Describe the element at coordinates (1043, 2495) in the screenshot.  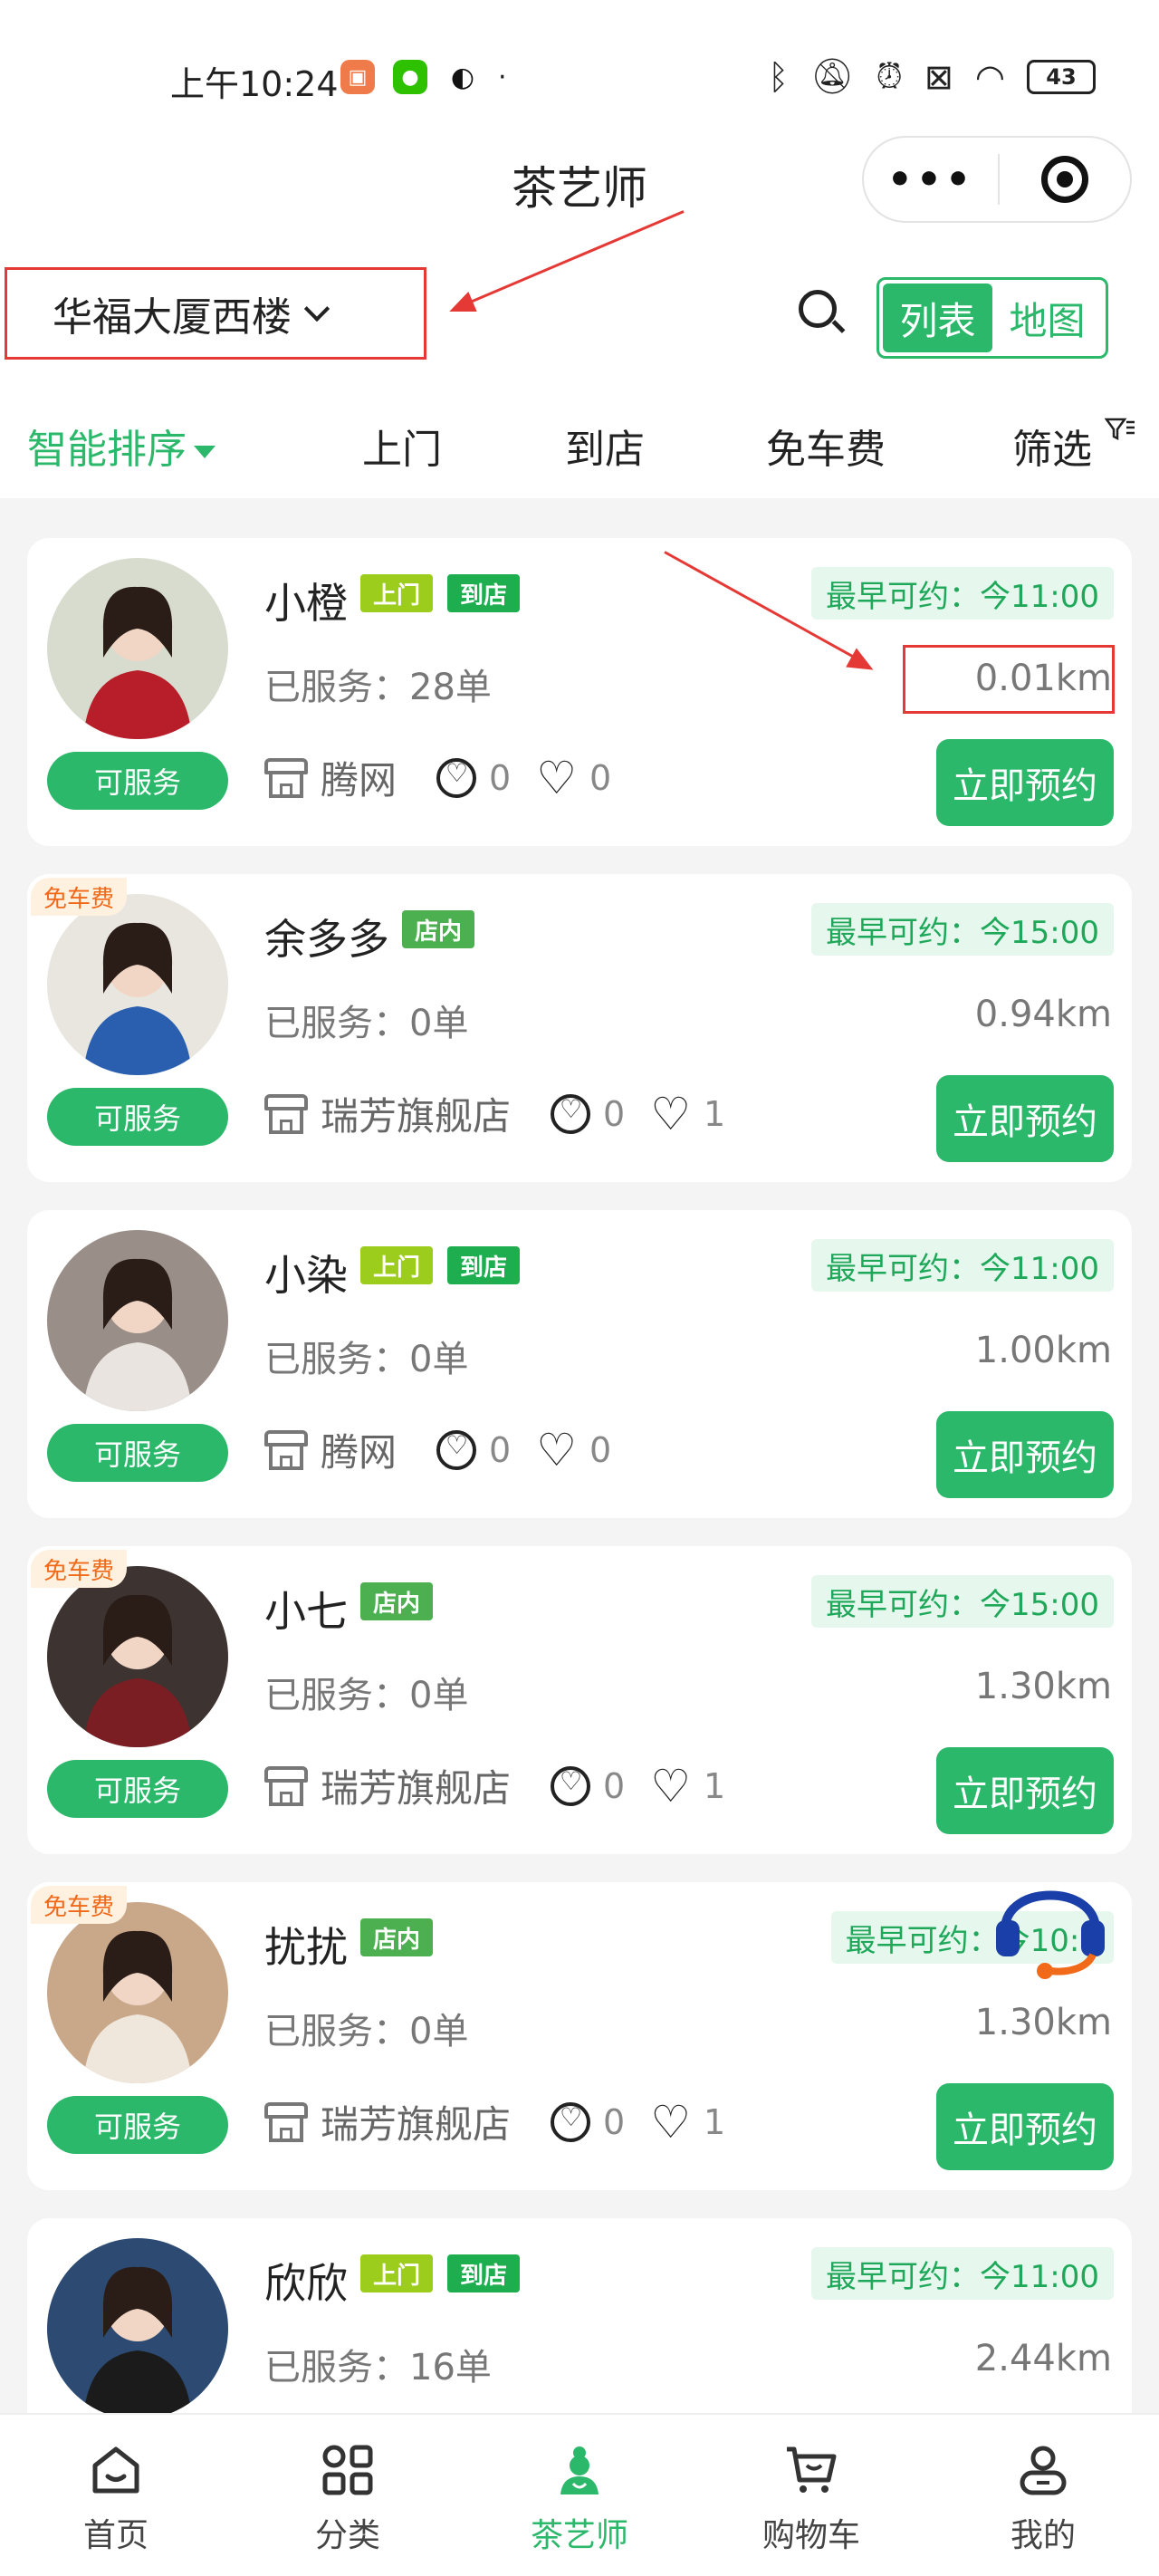
I see `nav-profile: 我的` at that location.